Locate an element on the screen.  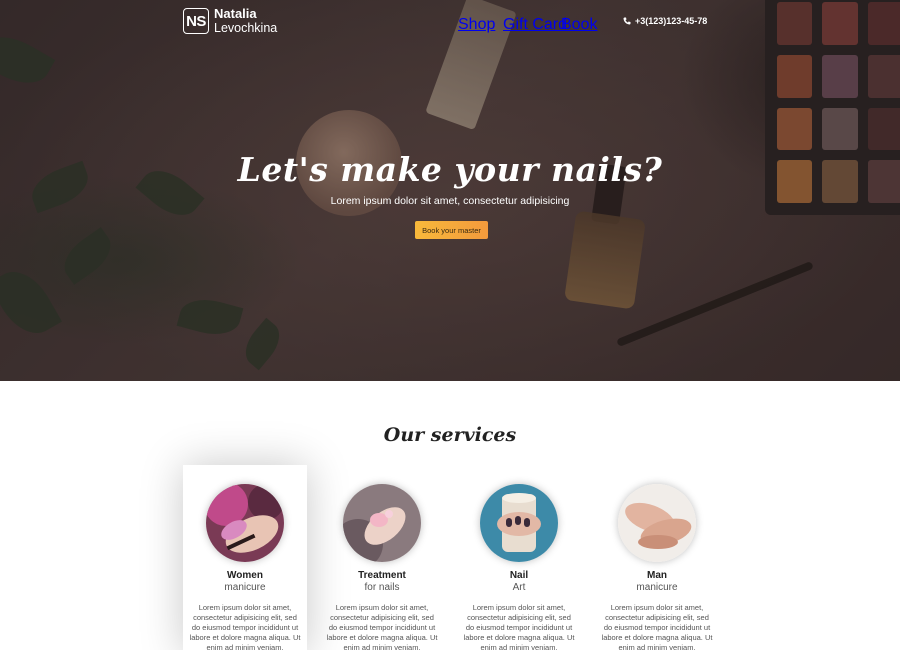
services-title: Our services is located at coordinates (450, 435).